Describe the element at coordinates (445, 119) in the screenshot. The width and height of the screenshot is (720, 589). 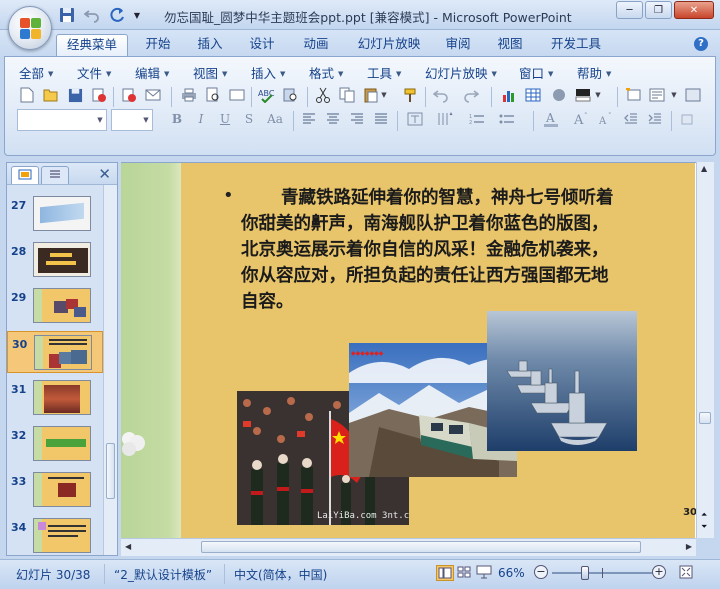
I see `line-spacing-icon` at that location.